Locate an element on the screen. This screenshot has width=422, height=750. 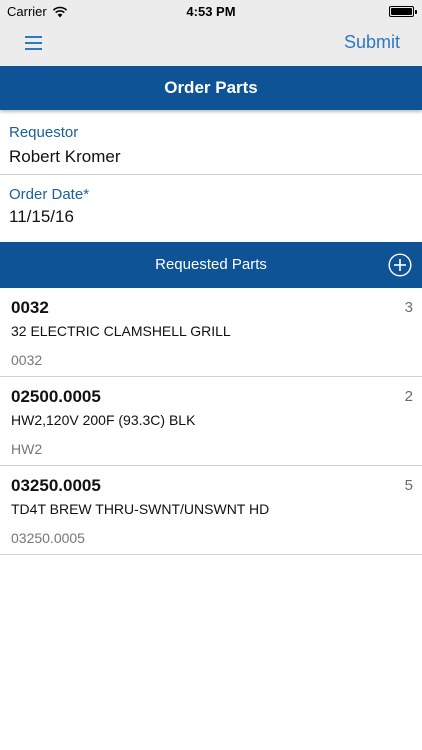
section-title: Requested Parts is located at coordinates (211, 264).